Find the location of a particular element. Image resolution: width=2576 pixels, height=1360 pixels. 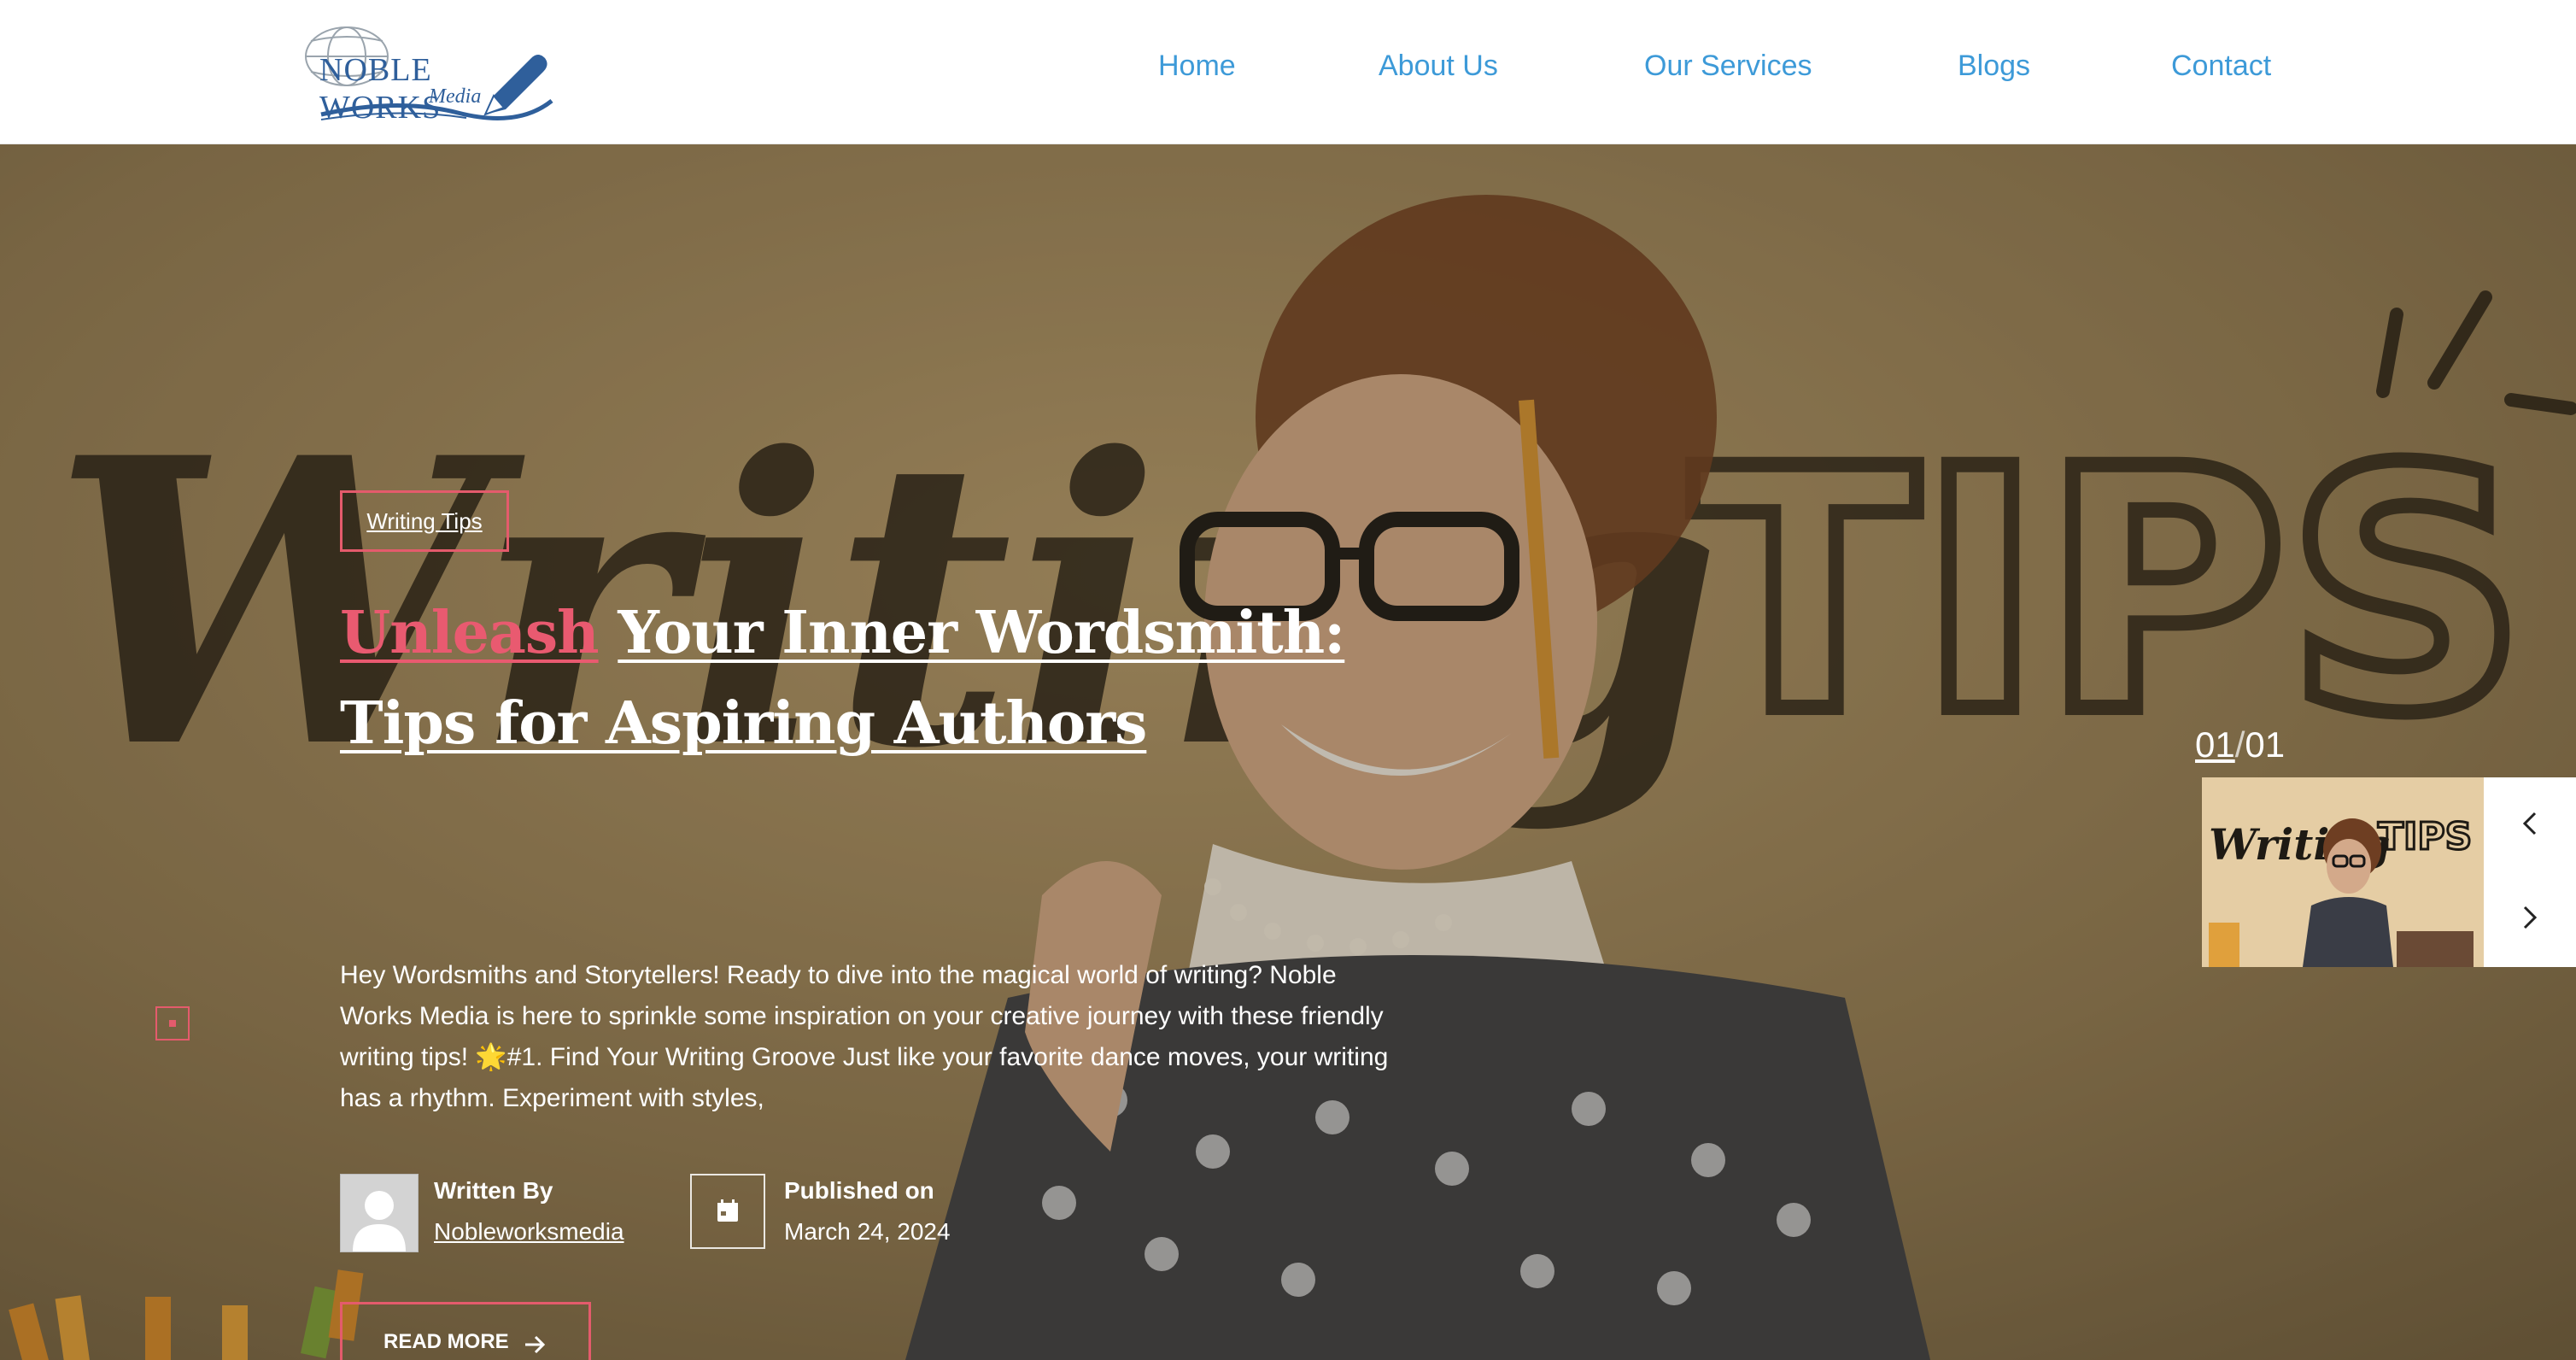

nav-blogs: Blogs is located at coordinates (1994, 66).